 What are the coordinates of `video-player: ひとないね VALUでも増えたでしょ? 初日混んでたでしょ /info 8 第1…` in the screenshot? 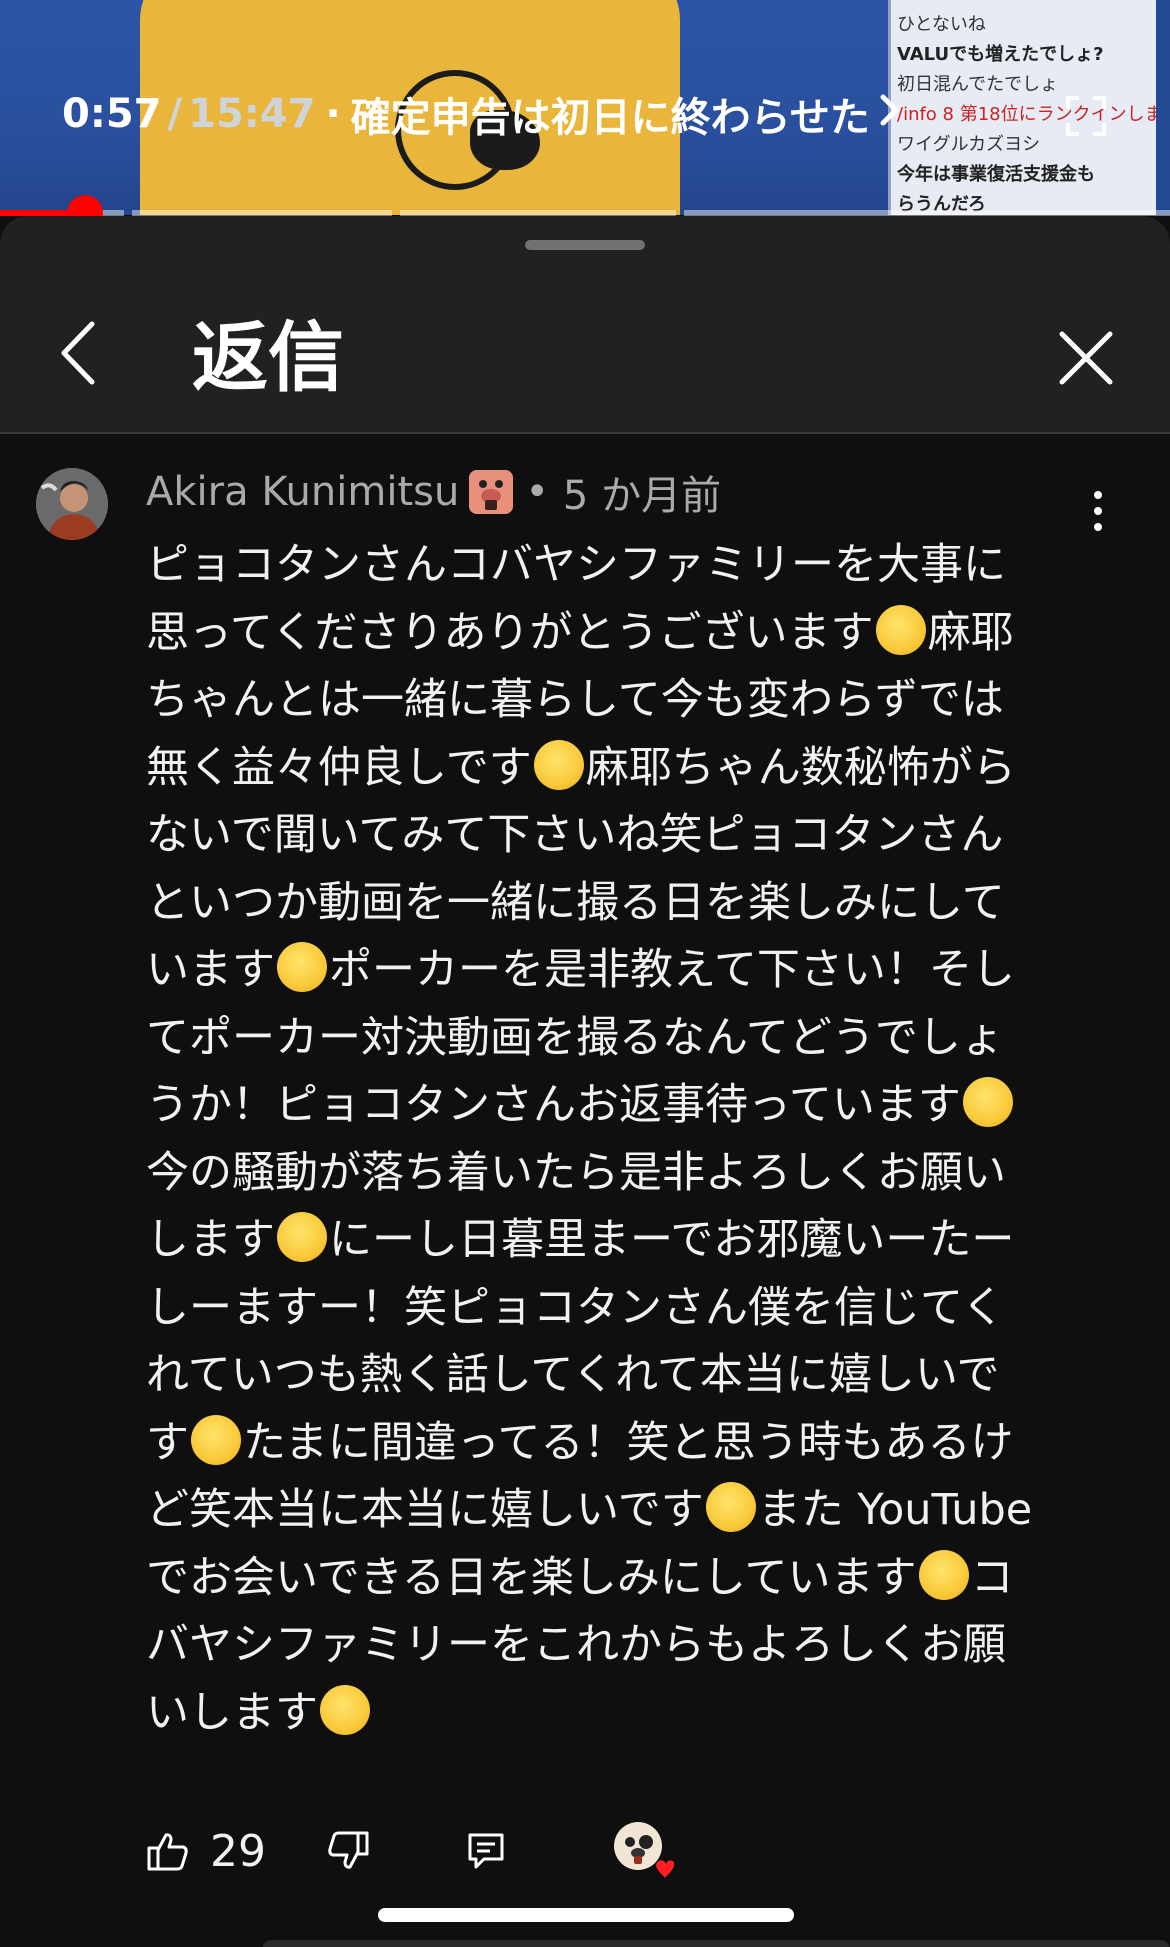 It's located at (585, 107).